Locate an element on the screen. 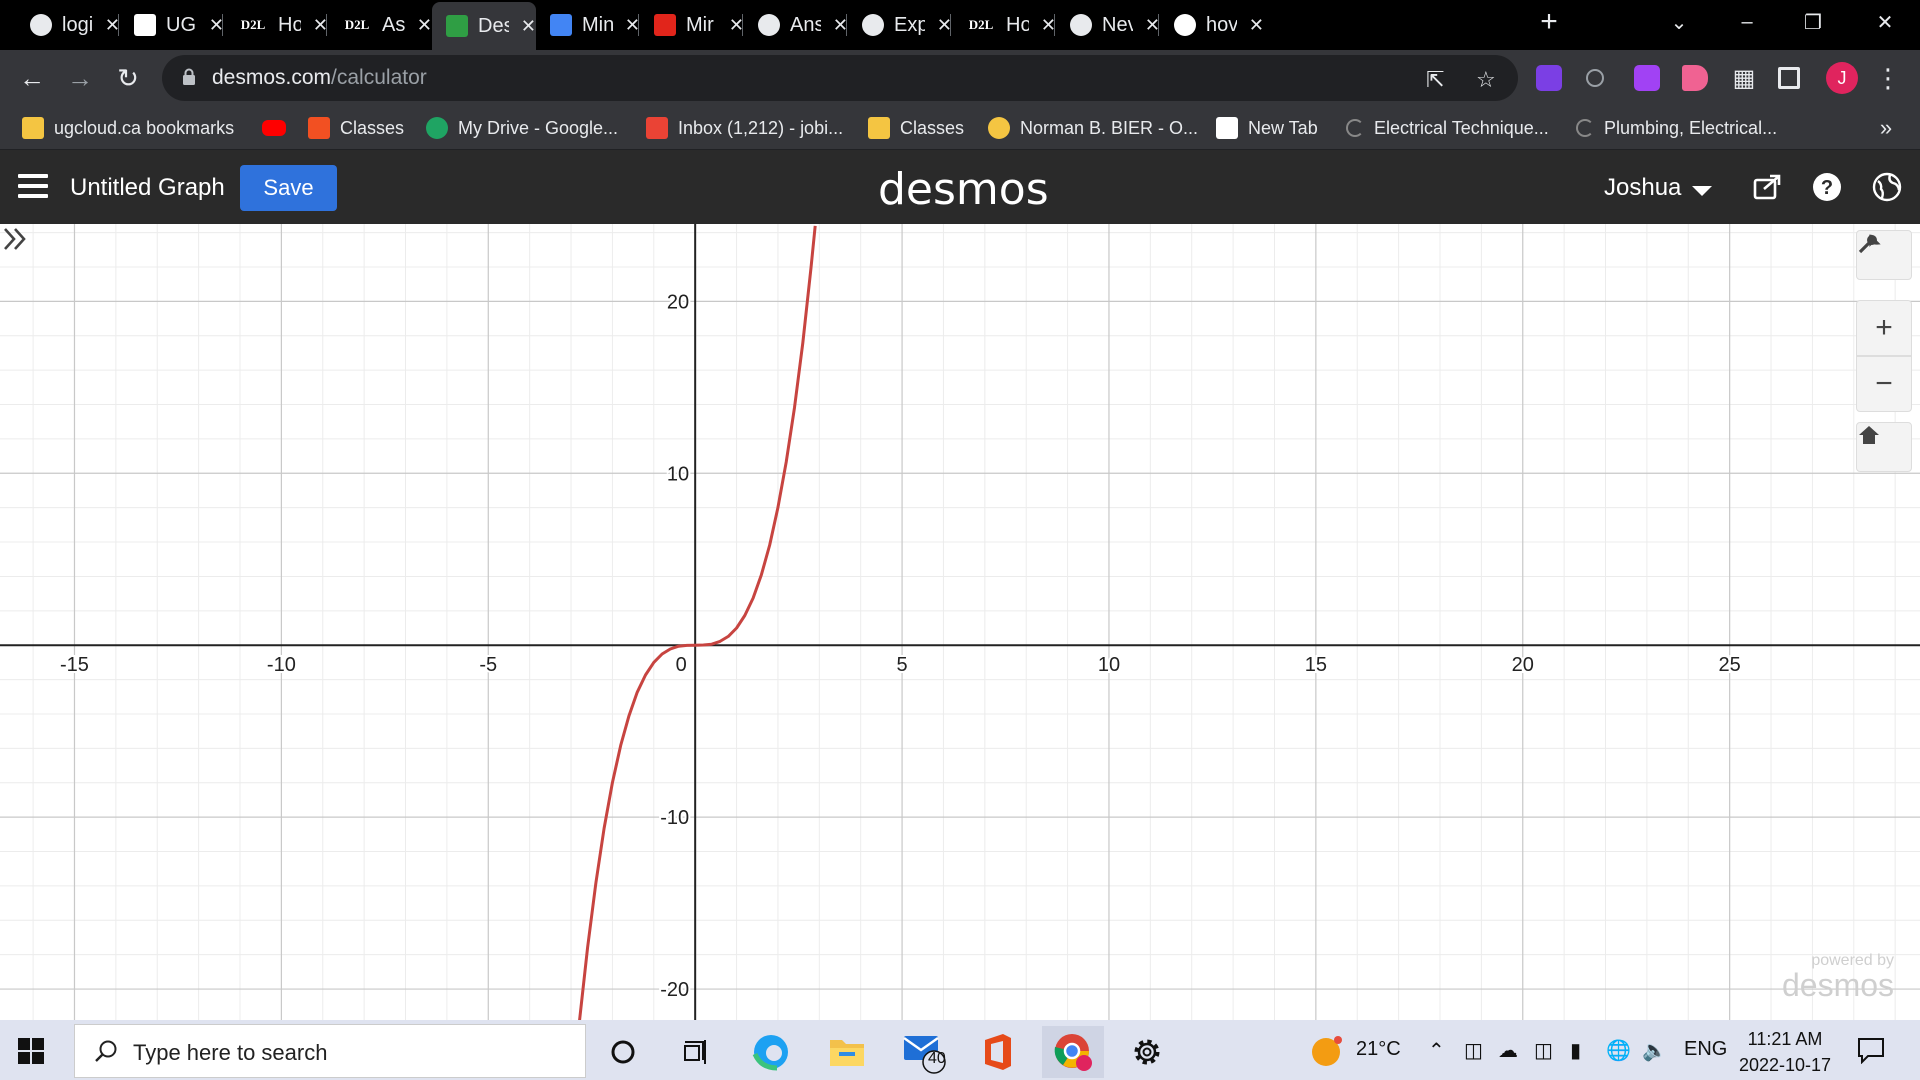 The height and width of the screenshot is (1080, 1920). tab-search-icon: ⌄ is located at coordinates (1679, 22).